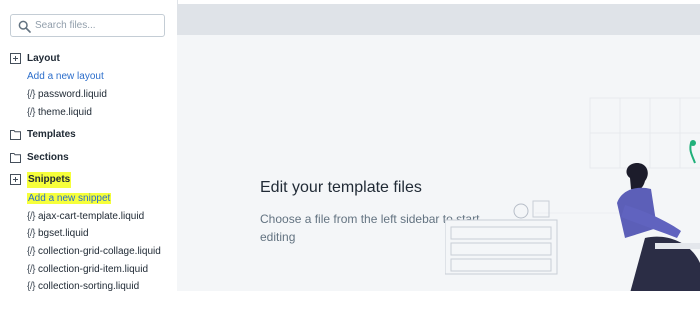 The image size is (700, 315). I want to click on file-name: bgset.liquid, so click(63, 233).